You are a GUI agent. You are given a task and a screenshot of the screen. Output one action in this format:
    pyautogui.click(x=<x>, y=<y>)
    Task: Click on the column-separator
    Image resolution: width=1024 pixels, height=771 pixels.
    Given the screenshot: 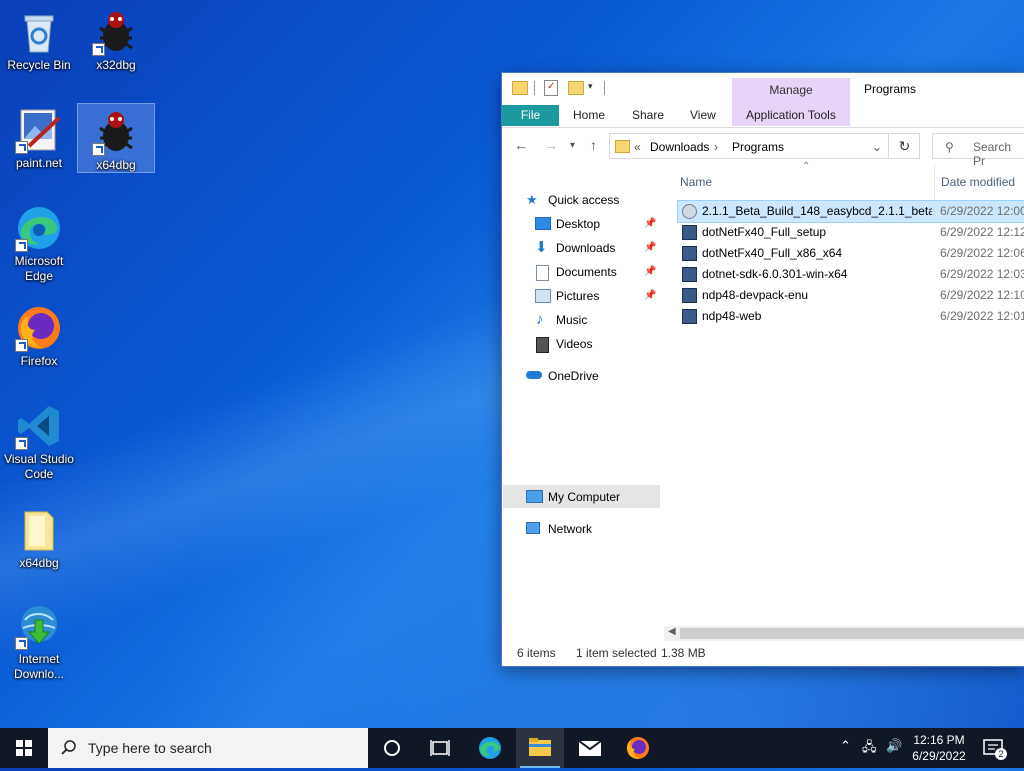 What is the action you would take?
    pyautogui.click(x=934, y=182)
    